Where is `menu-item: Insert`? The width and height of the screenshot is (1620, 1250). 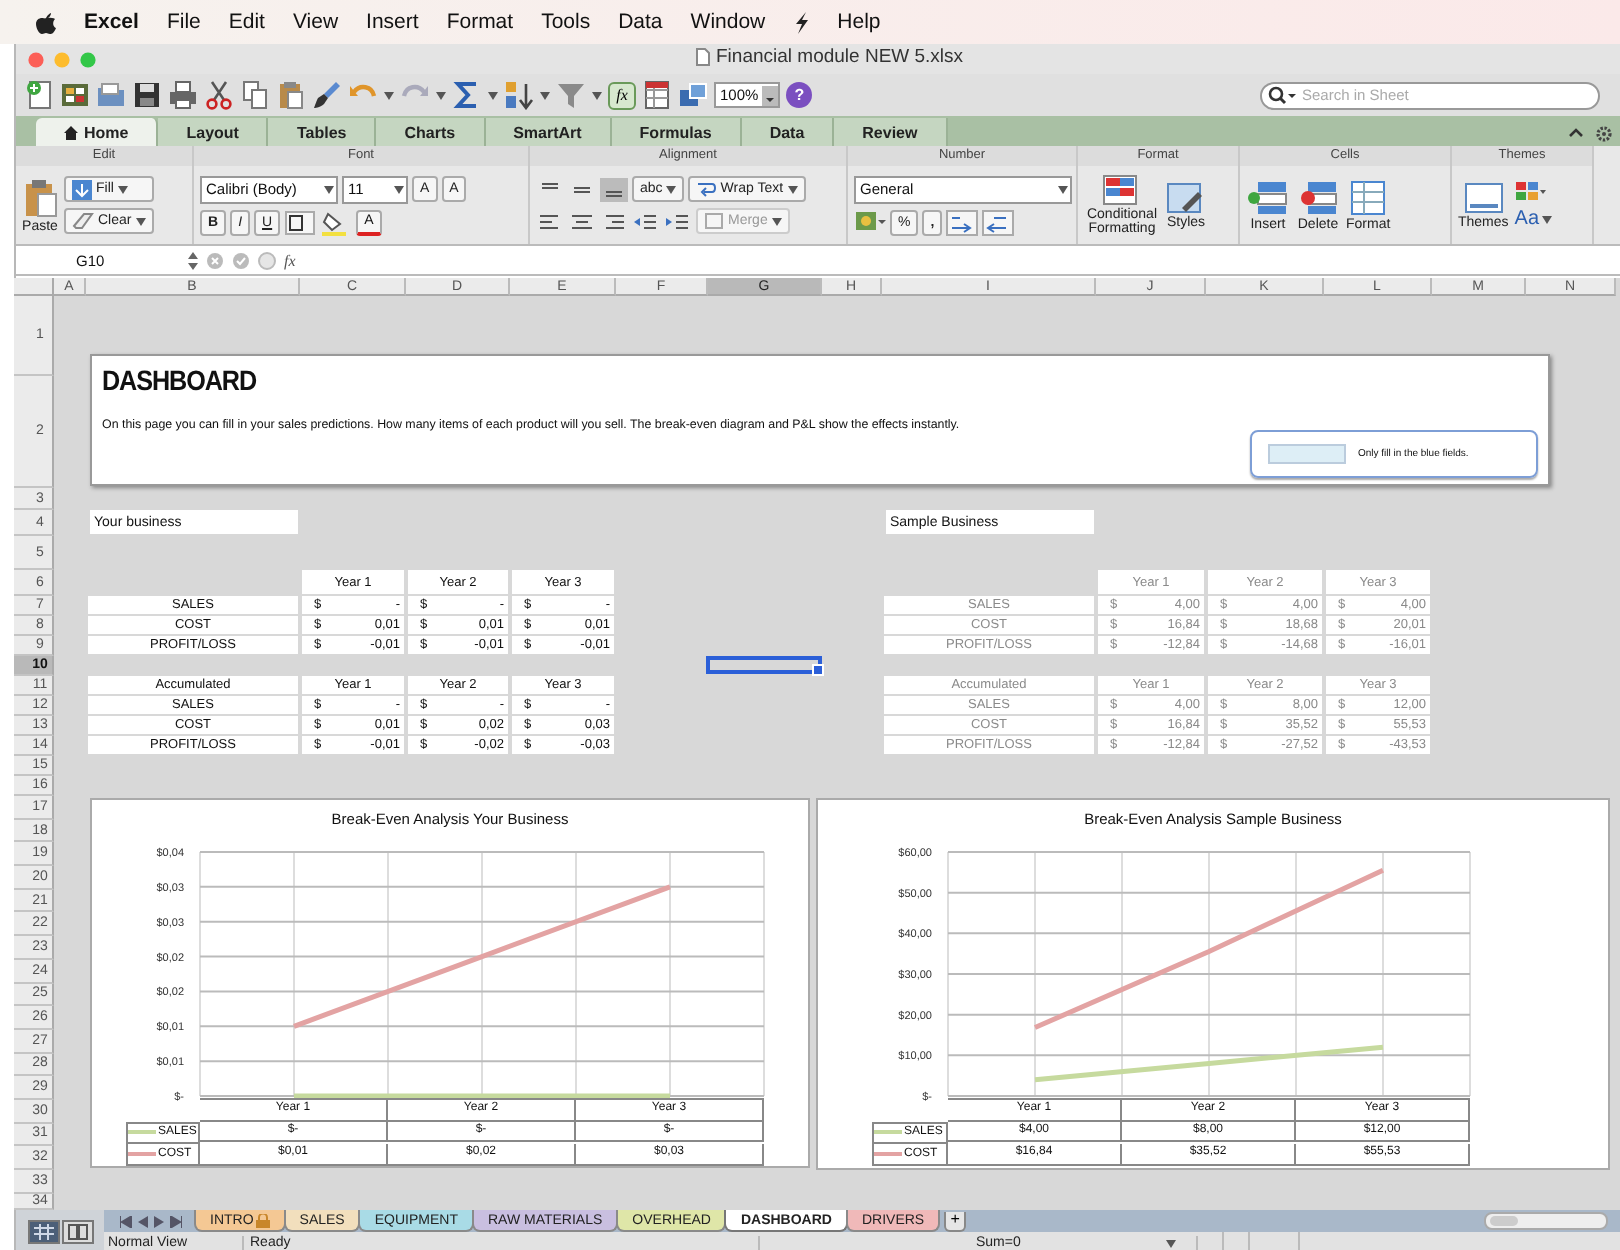
menu-item: Insert is located at coordinates (392, 22).